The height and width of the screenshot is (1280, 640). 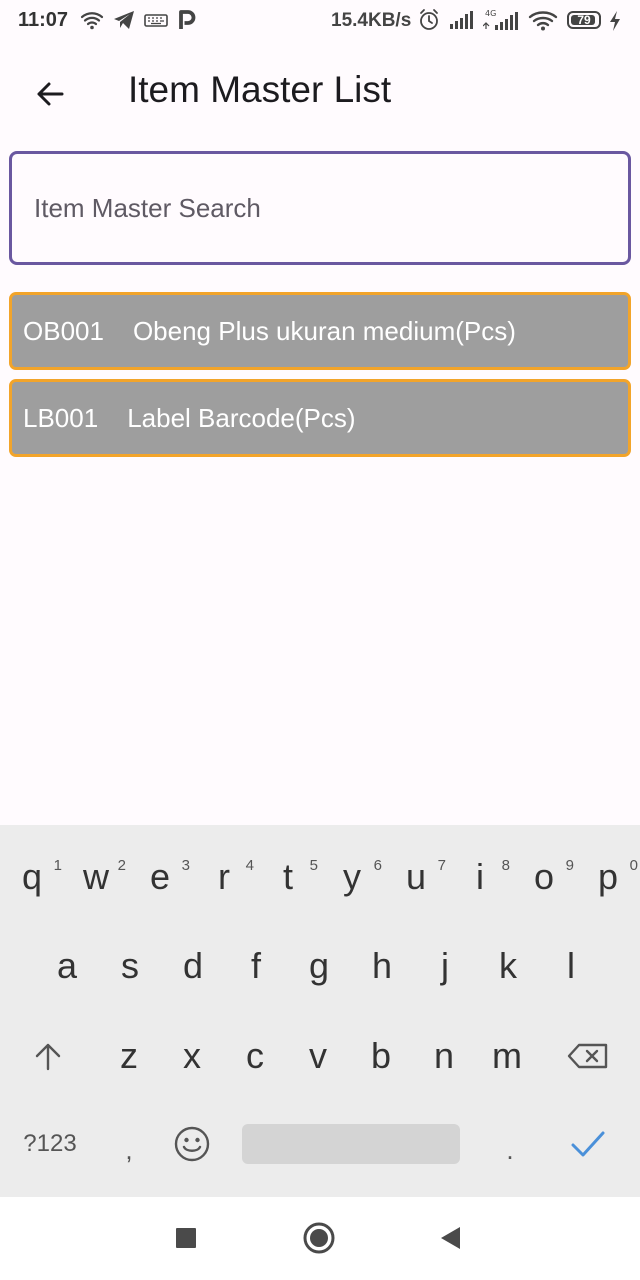 I want to click on key-s: s, so click(x=130, y=966).